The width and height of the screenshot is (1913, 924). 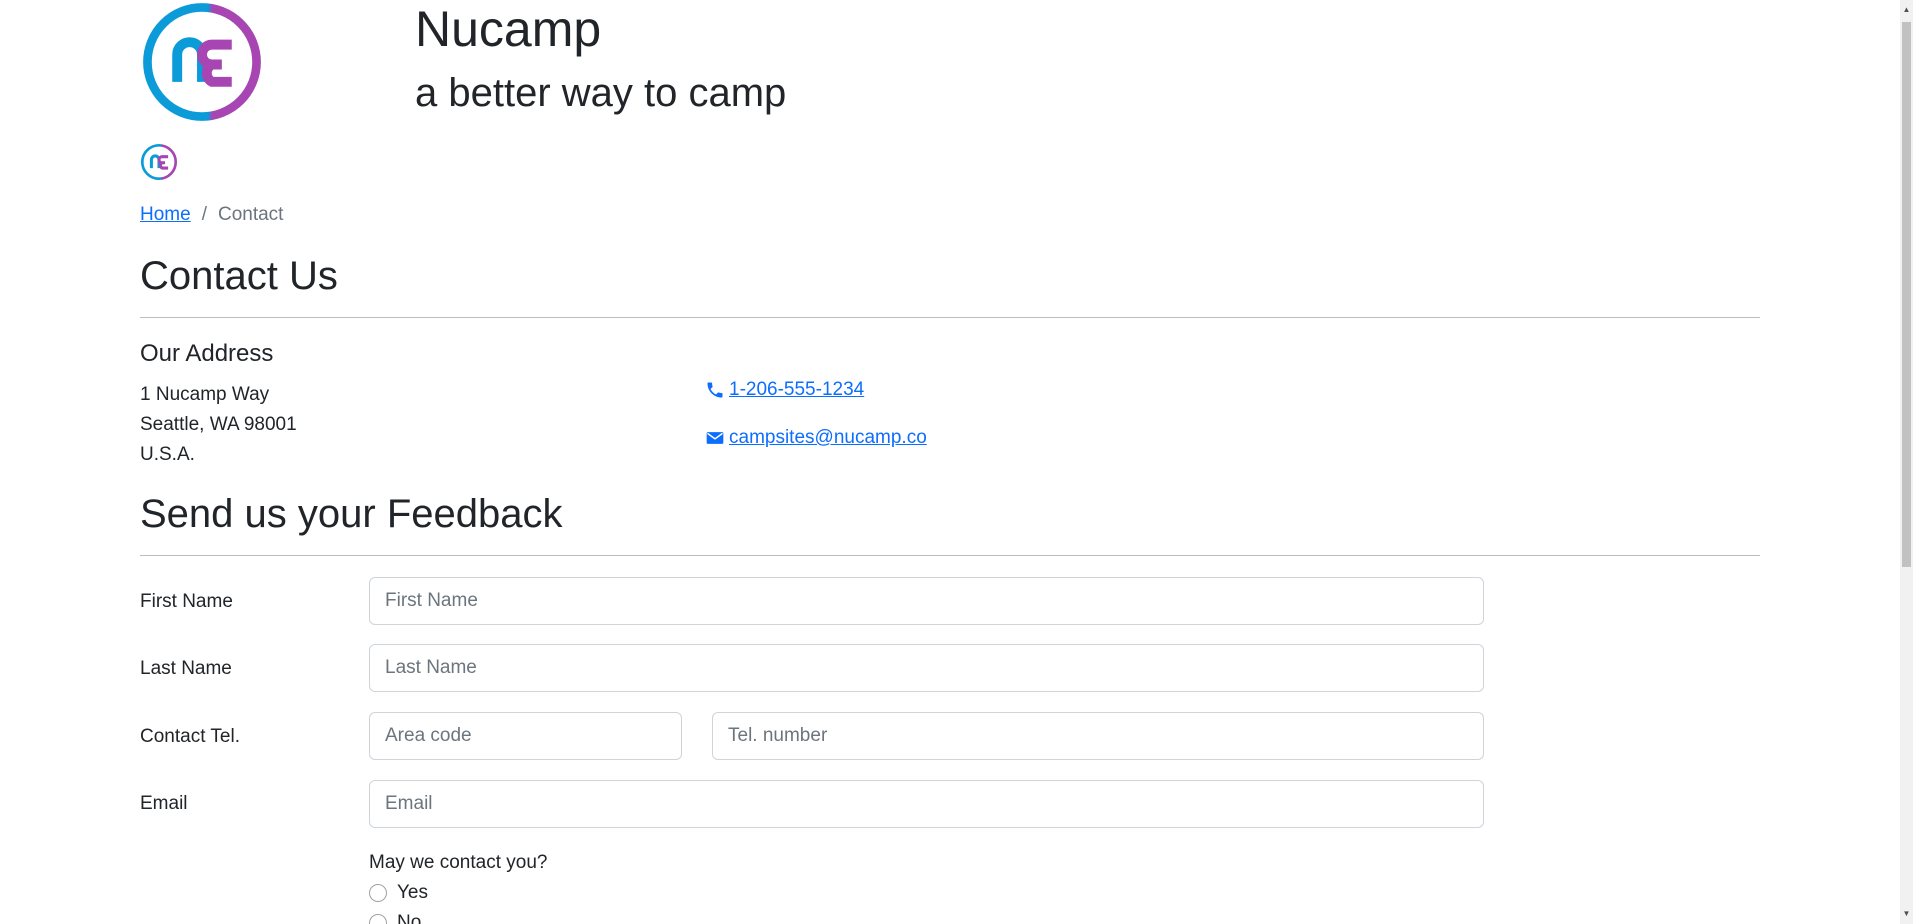 I want to click on scroll-up-arrow-icon: ▲, so click(x=1906, y=10).